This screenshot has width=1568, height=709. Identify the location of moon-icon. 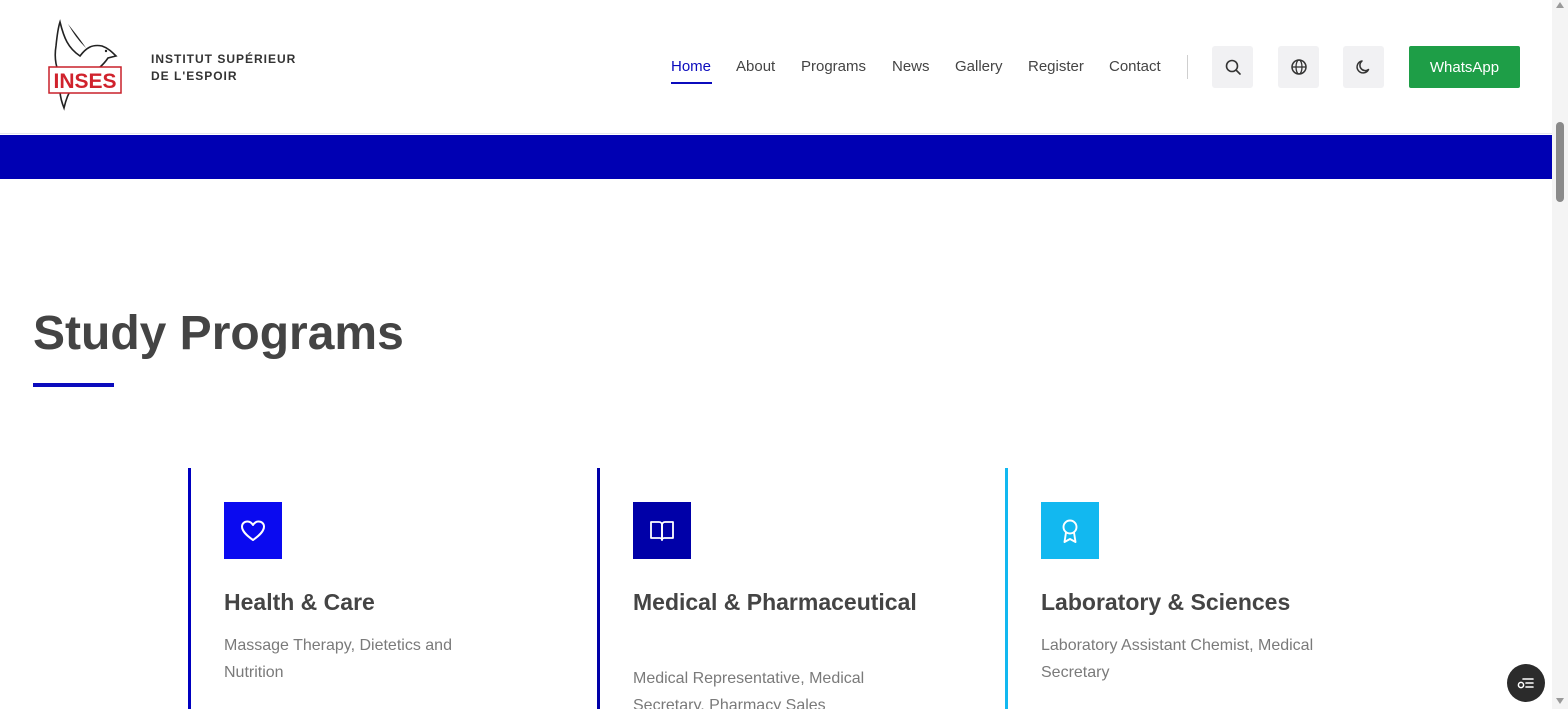
(1362, 67).